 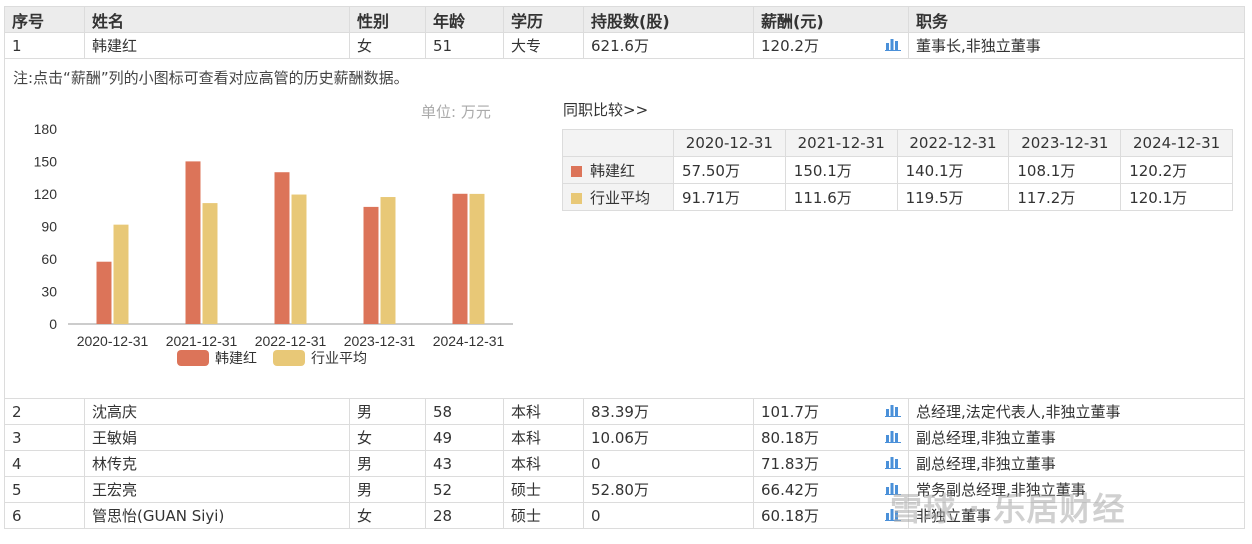 I want to click on col-header-gender: 性别, so click(x=387, y=19).